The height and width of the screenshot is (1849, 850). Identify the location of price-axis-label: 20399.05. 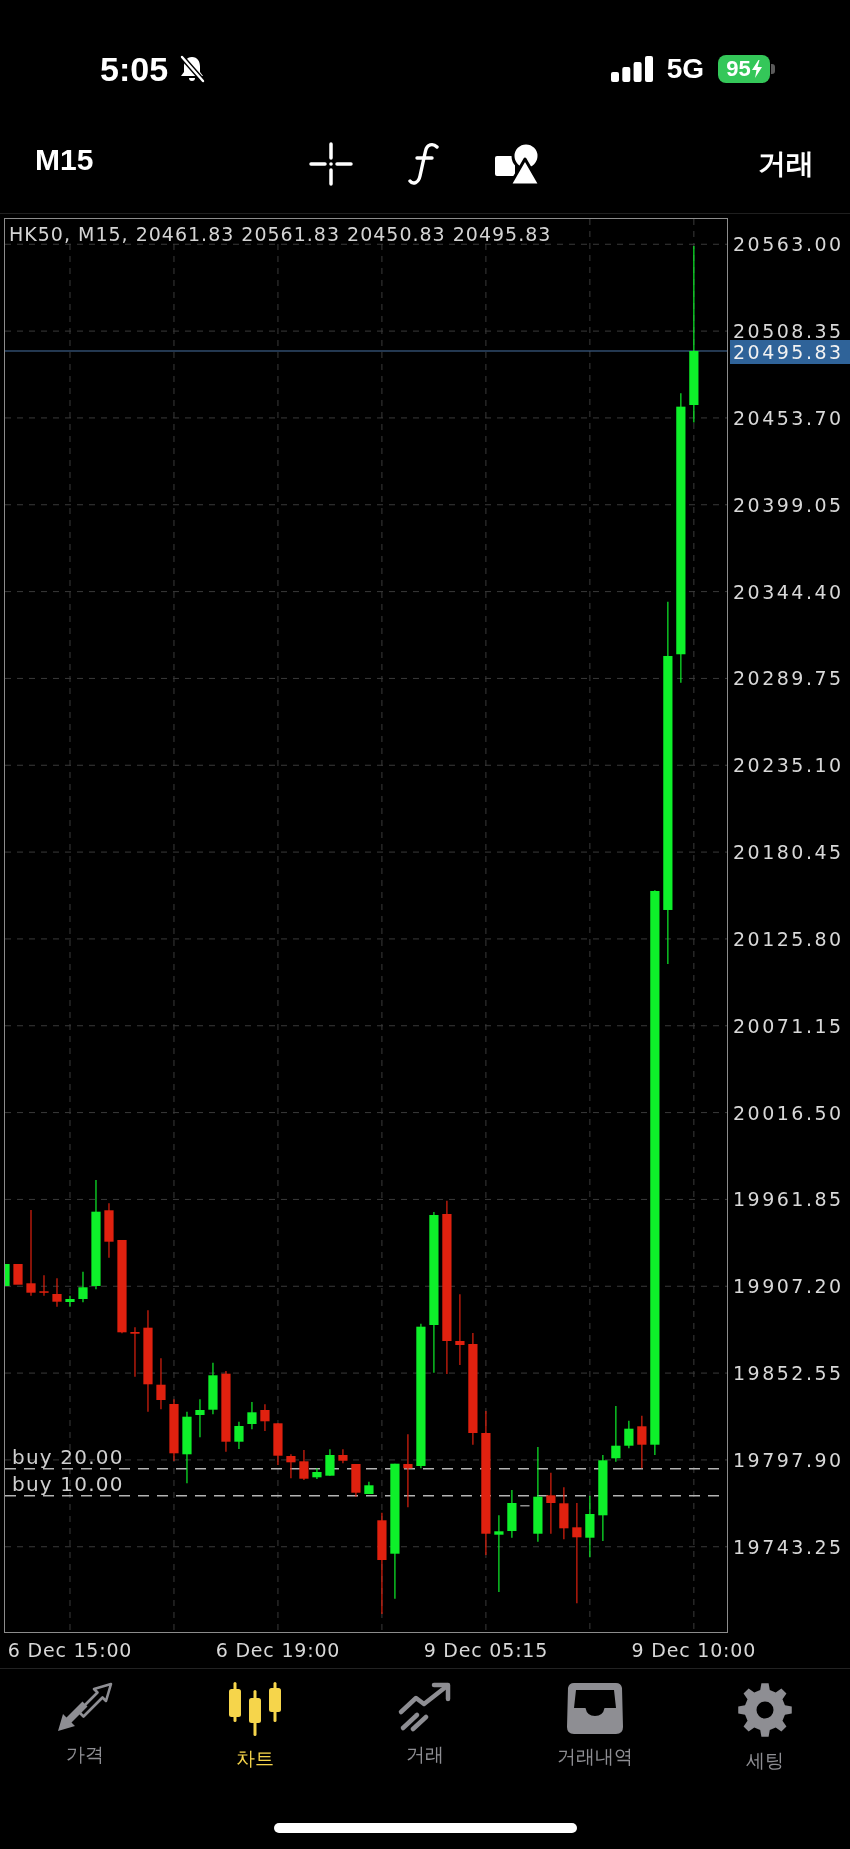
(788, 504).